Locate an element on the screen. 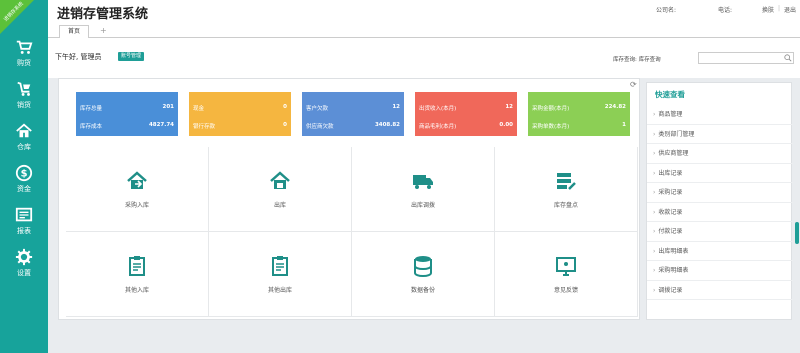  stat-value: 12 is located at coordinates (509, 107).